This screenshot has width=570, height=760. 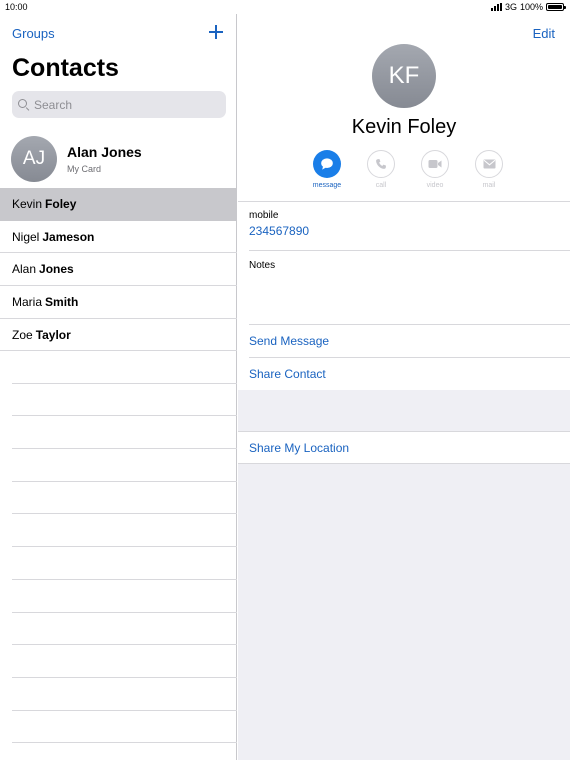 I want to click on page-title: Contacts, so click(x=65, y=68).